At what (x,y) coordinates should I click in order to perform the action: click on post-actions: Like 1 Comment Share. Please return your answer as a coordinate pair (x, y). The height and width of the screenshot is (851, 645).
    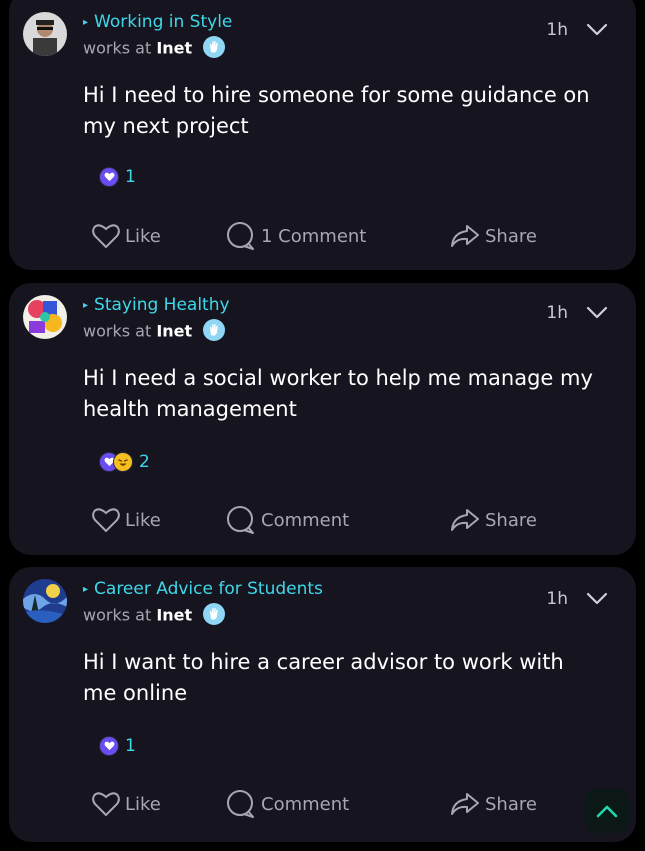
    Looking at the image, I should click on (322, 236).